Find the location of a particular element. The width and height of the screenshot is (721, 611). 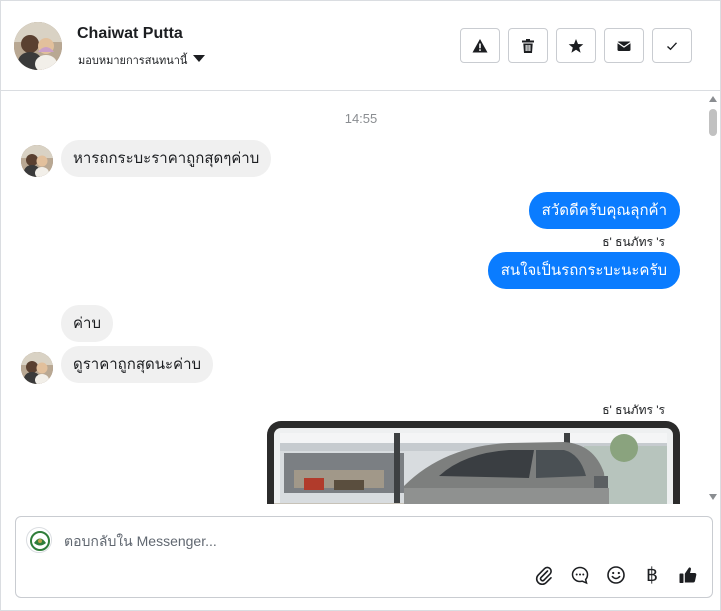

outgoing-message: สวัดดีครับคุณลุกค้า is located at coordinates (604, 210).